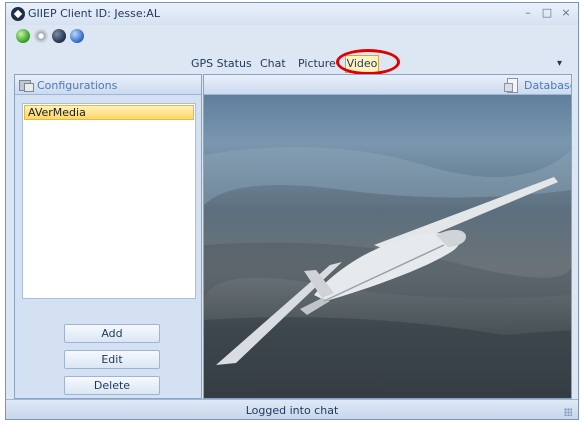 The width and height of the screenshot is (582, 422). What do you see at coordinates (292, 14) in the screenshot?
I see `title-bar: GIIEP Client ID: Jesse:AL – □ ×` at bounding box center [292, 14].